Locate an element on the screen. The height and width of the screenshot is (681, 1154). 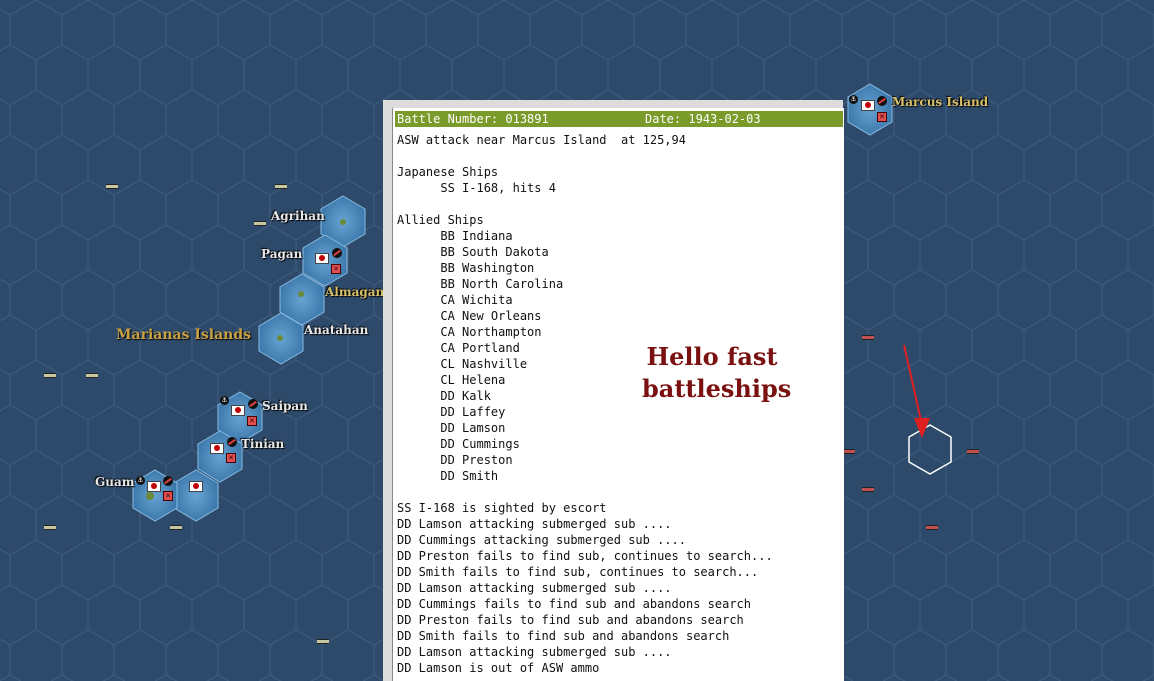
log-line: Japanese Ships is located at coordinates (448, 172).